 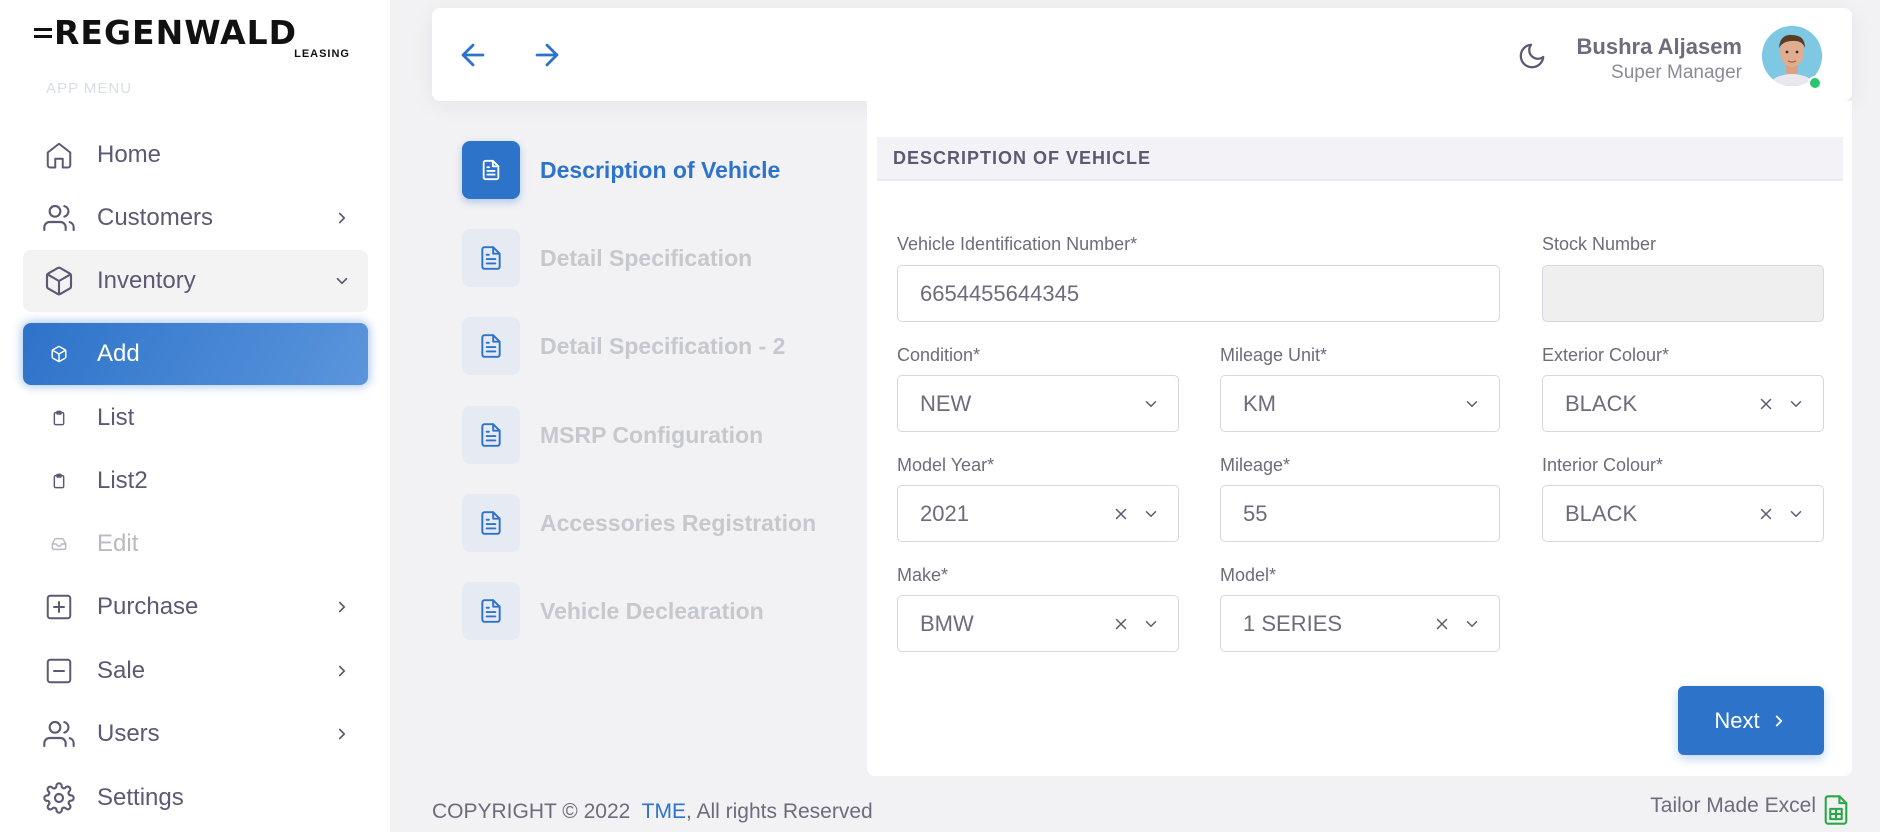 I want to click on model-select: 1 SERIES, so click(x=1360, y=623).